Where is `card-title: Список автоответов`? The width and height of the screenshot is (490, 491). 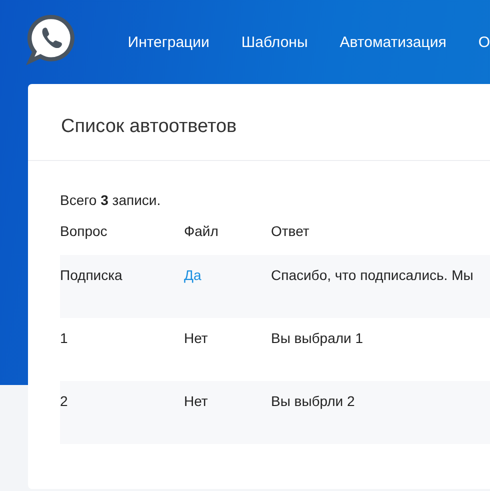
card-title: Список автоответов is located at coordinates (259, 122).